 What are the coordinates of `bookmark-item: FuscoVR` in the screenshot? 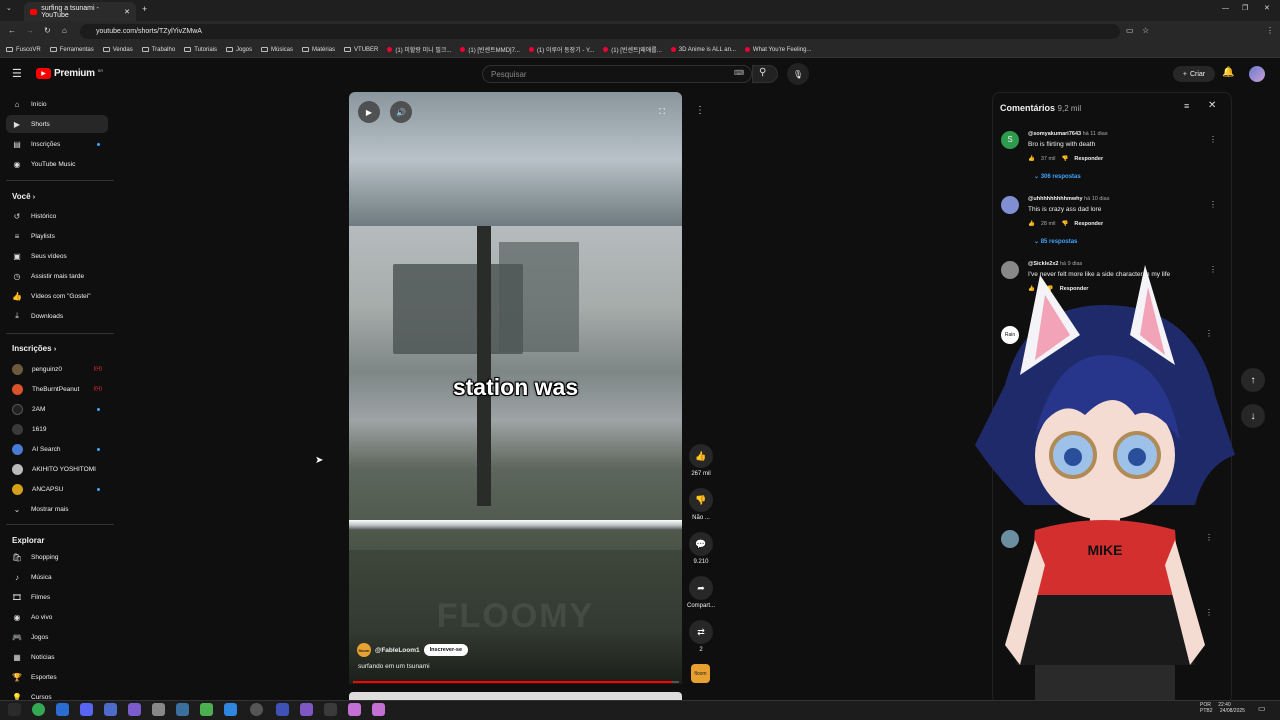 It's located at (23, 50).